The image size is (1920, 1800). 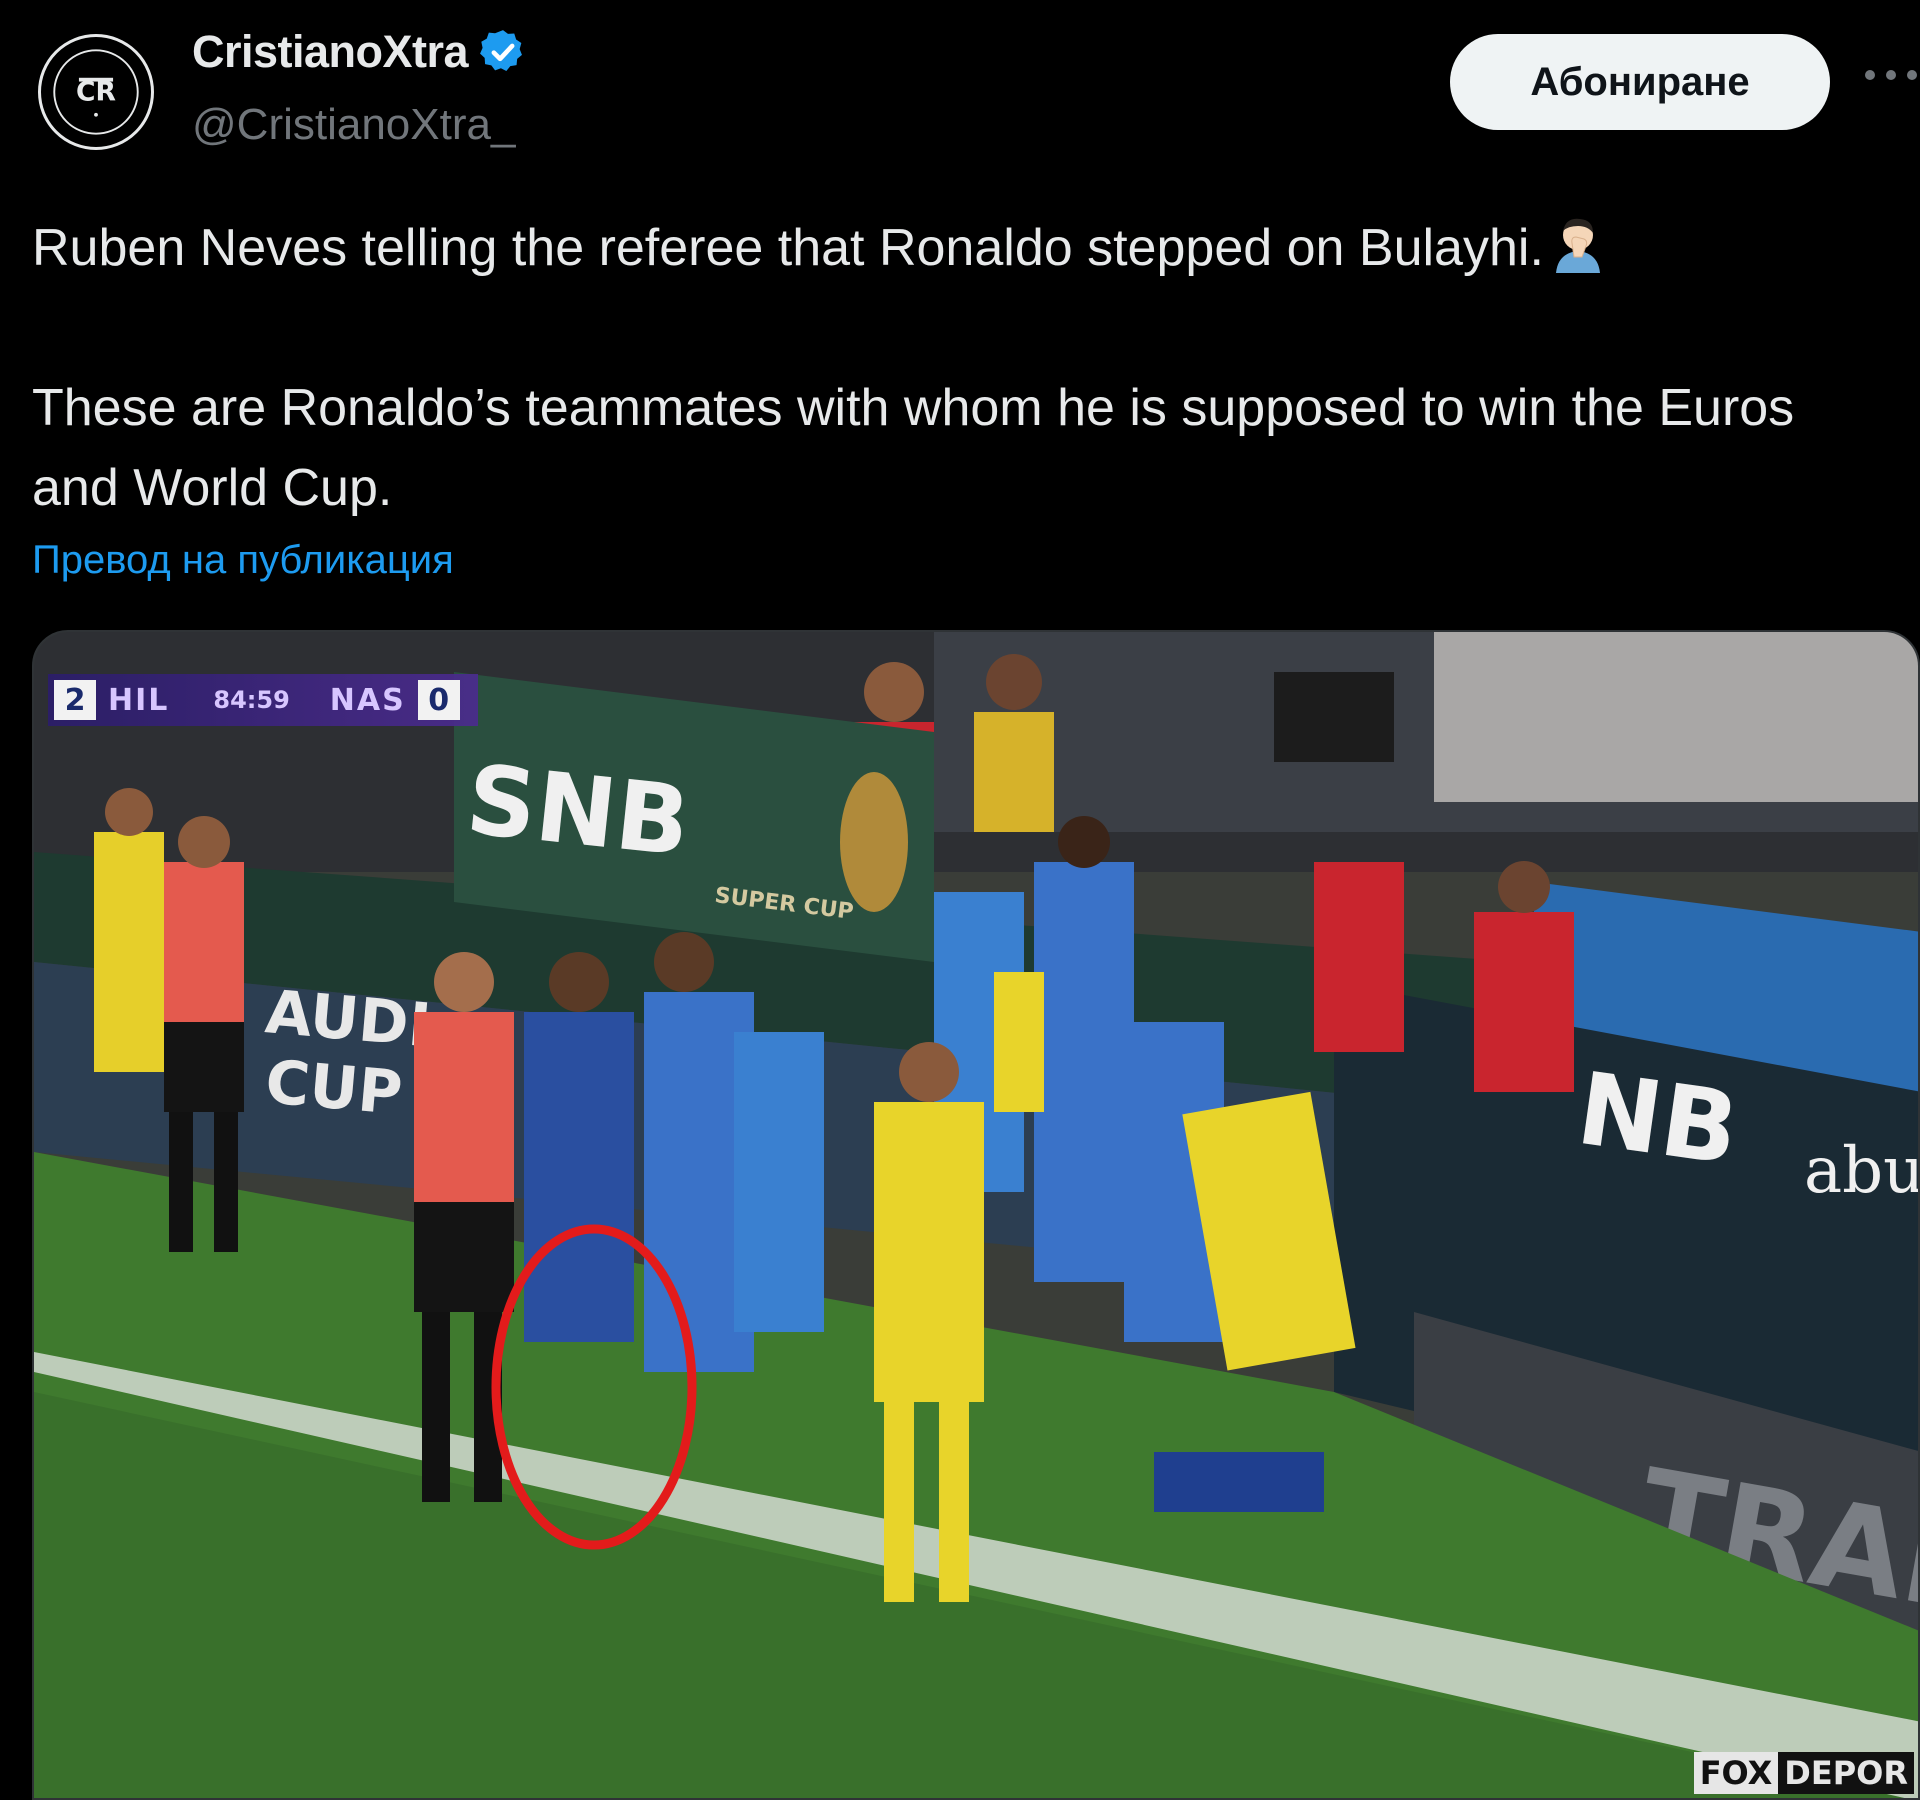 I want to click on broadcaster-deportes: DEPOR, so click(x=1846, y=1773).